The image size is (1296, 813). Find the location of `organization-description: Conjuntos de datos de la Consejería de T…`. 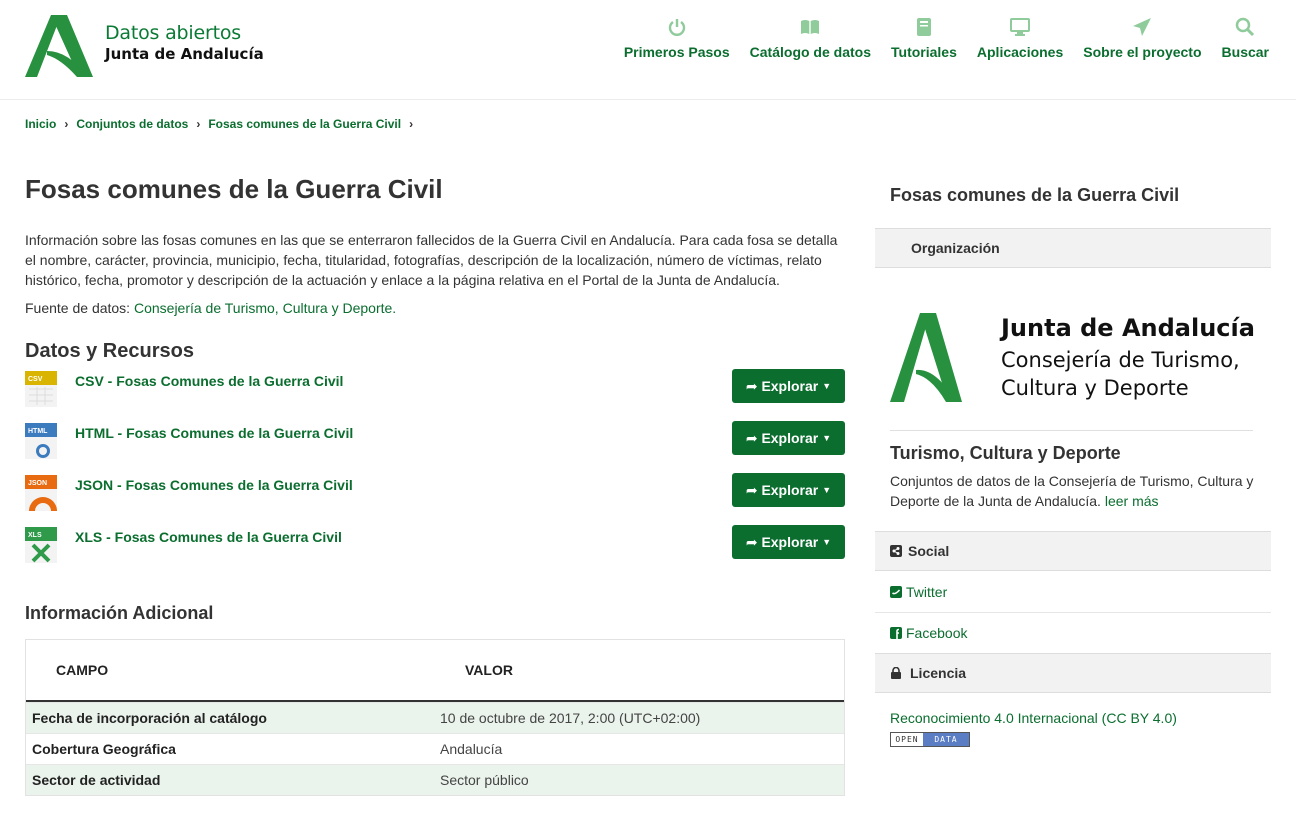

organization-description: Conjuntos de datos de la Consejería de T… is located at coordinates (1075, 491).